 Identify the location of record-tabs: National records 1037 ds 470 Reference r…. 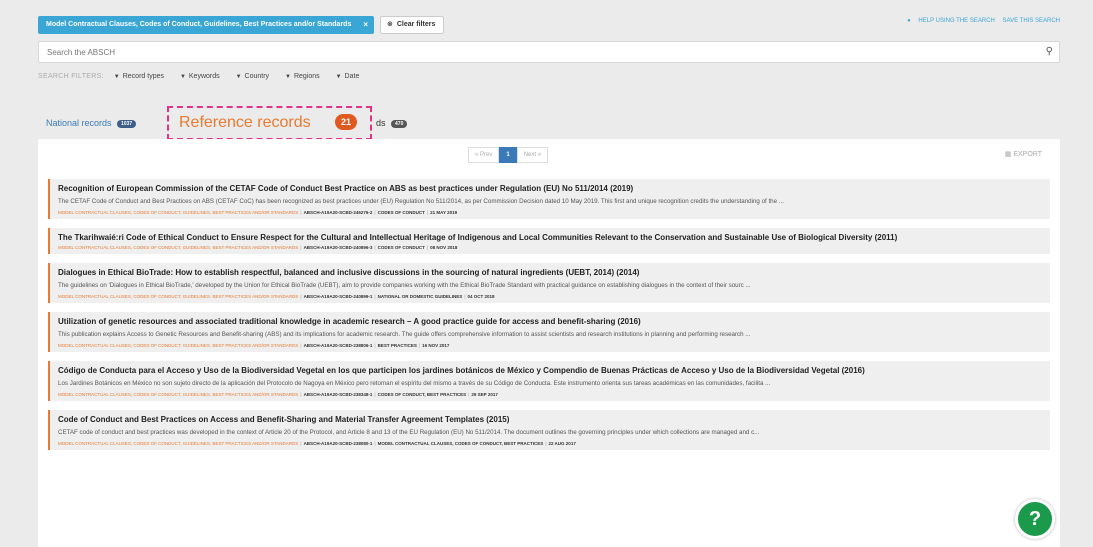
(388, 123).